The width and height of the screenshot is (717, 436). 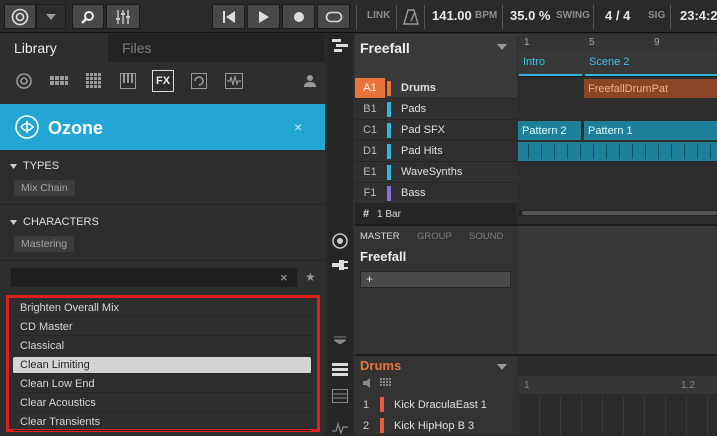 I want to click on tab-files: Files, so click(x=216, y=48).